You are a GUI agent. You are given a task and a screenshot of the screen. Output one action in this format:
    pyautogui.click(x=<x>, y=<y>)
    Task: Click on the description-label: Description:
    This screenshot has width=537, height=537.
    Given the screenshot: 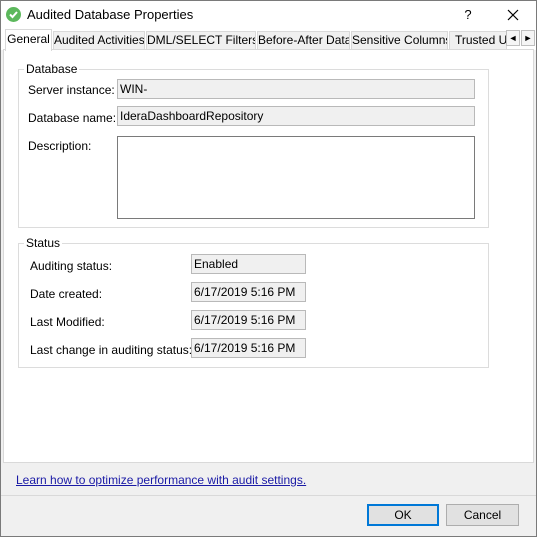 What is the action you would take?
    pyautogui.click(x=60, y=146)
    